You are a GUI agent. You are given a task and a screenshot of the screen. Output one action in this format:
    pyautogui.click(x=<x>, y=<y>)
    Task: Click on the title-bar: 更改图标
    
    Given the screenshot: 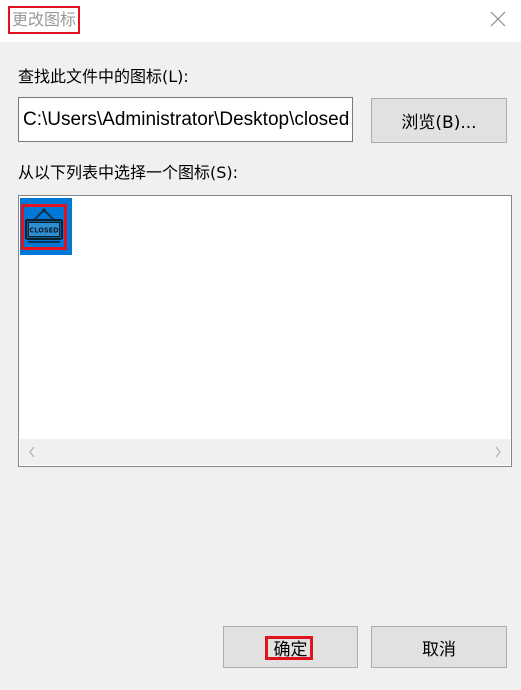 What is the action you would take?
    pyautogui.click(x=260, y=21)
    